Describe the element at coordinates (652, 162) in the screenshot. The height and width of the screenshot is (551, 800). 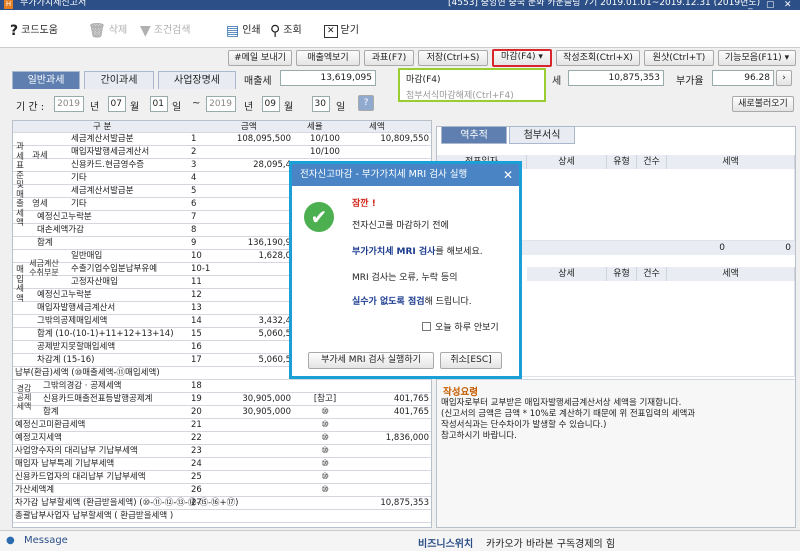
I see `grid1-header-count: 건수` at that location.